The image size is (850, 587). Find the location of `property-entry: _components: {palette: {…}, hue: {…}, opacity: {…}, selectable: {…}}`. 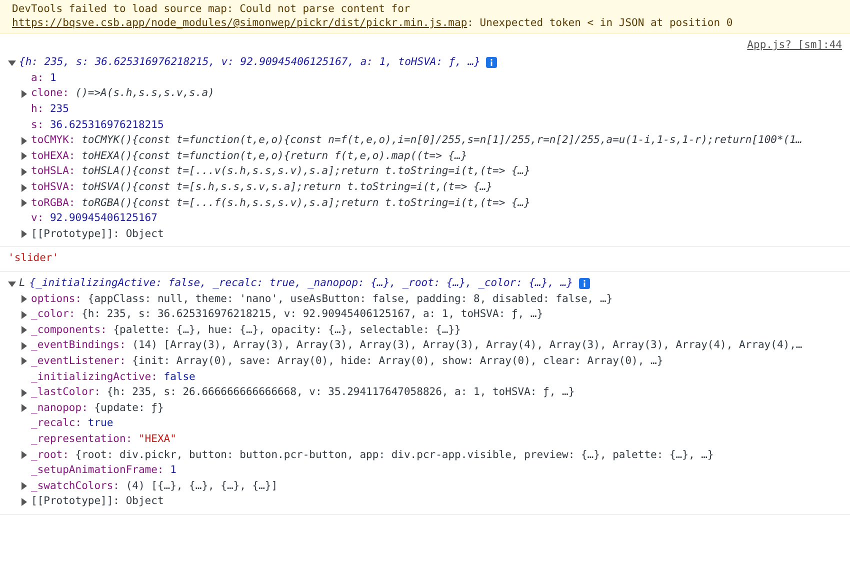

property-entry: _components: {palette: {…}, hue: {…}, opacity: {…}, selectable: {…}} is located at coordinates (246, 330).